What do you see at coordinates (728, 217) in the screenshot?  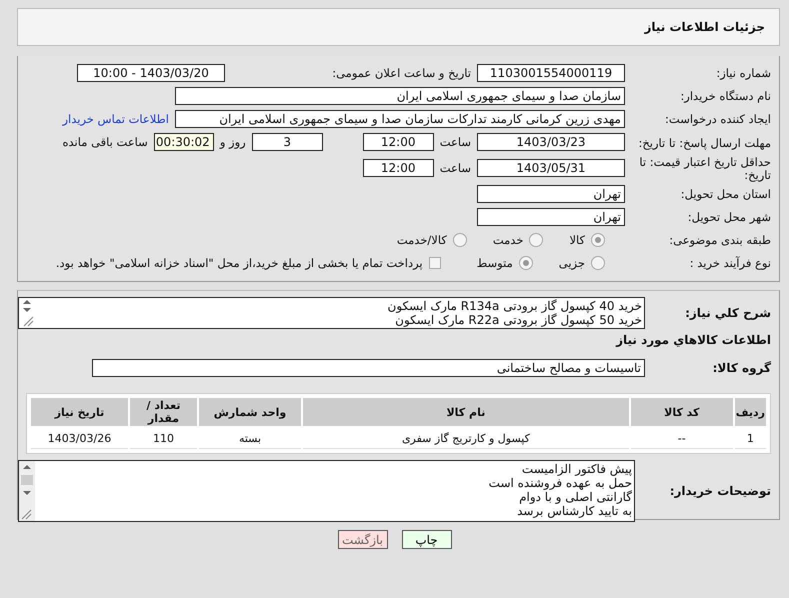 I see `field-label: شهر محل تحویل:` at bounding box center [728, 217].